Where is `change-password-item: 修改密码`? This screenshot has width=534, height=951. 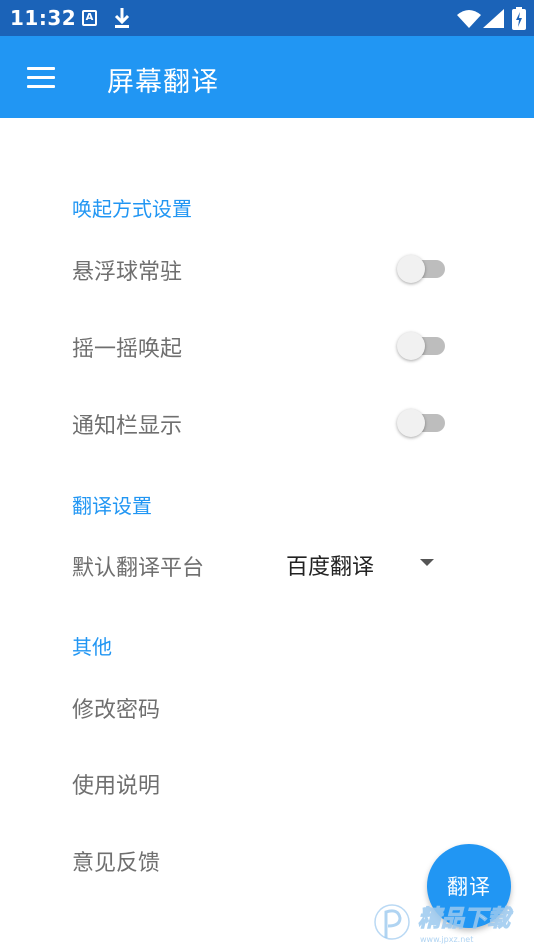
change-password-item: 修改密码 is located at coordinates (116, 708).